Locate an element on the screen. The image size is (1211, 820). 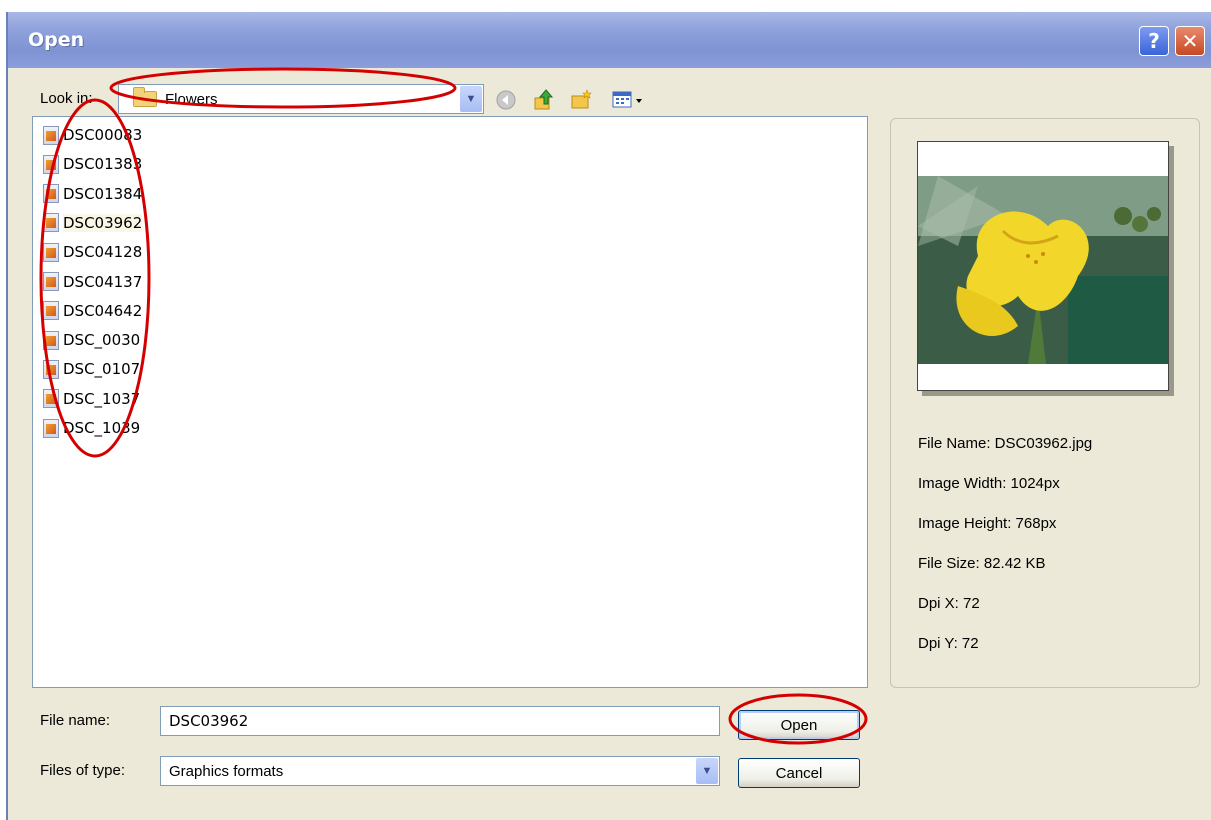
look-in-dropdown: Flowers ▼ is located at coordinates (301, 99).